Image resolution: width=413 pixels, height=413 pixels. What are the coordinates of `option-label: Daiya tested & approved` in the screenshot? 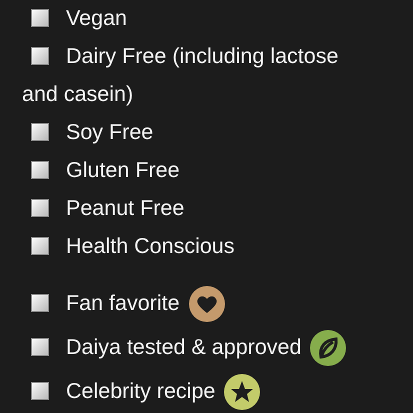 It's located at (184, 347).